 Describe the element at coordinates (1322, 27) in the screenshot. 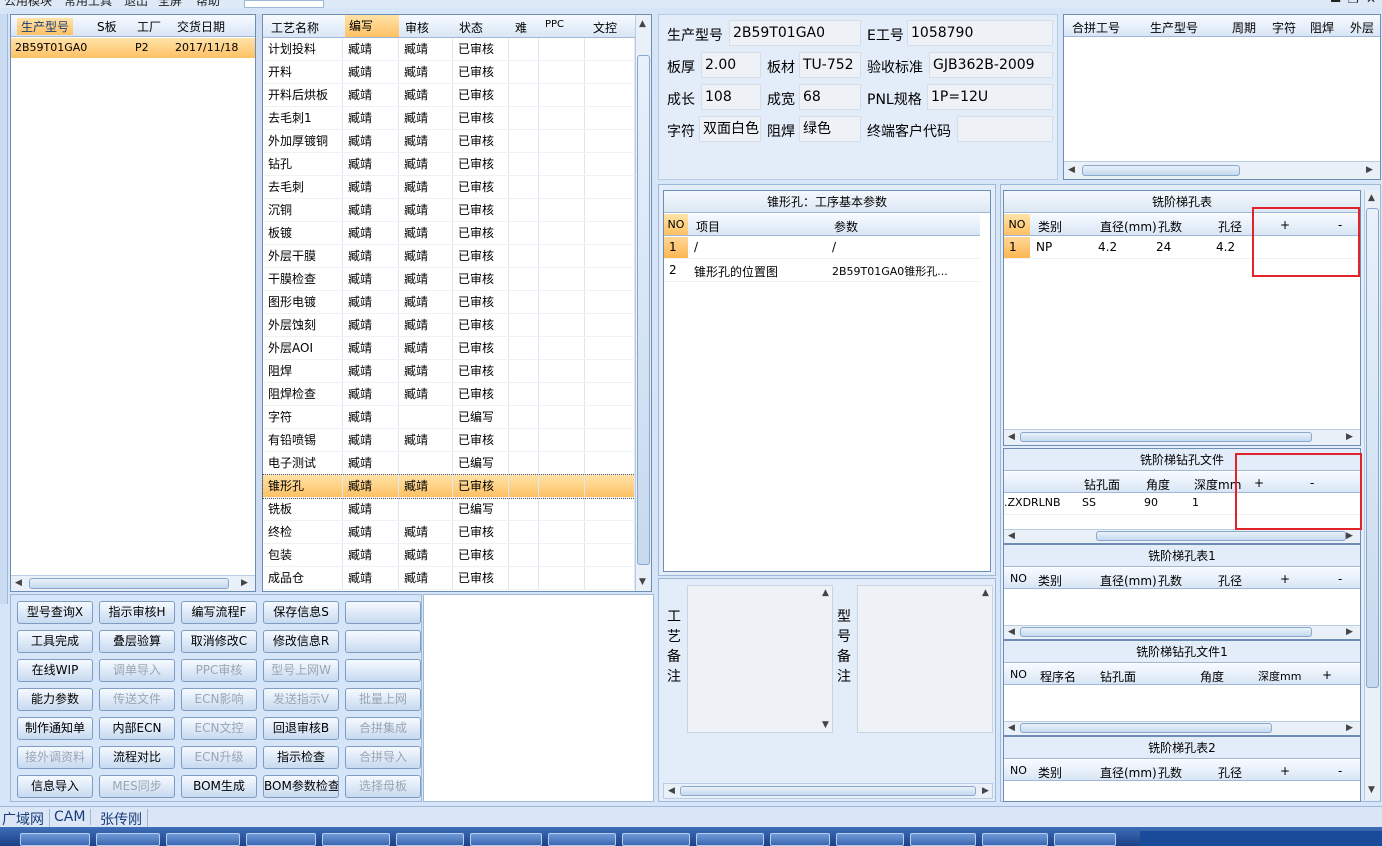

I see `col-merge-mask: 阻焊` at that location.